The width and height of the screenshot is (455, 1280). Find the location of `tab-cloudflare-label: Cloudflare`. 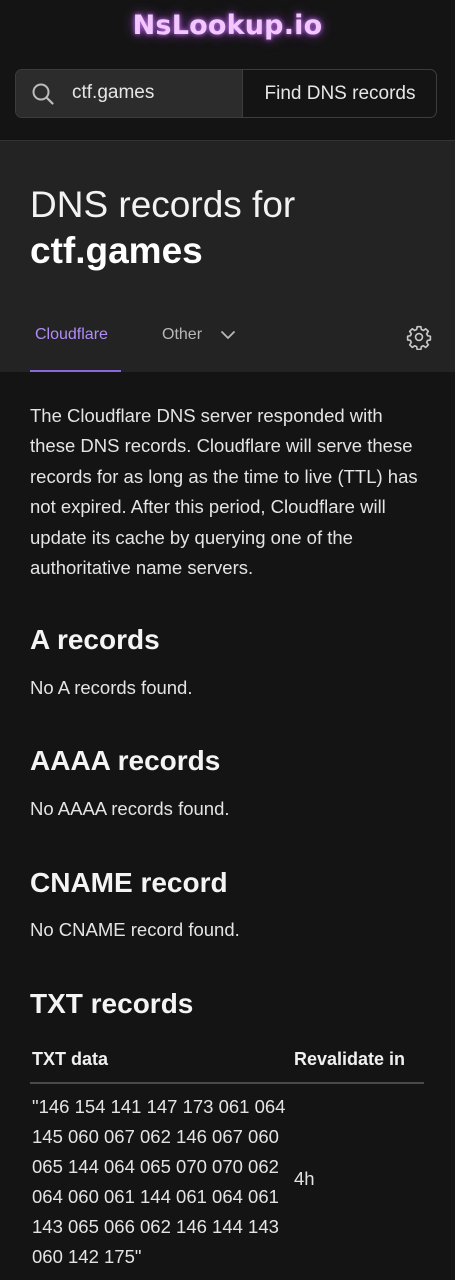

tab-cloudflare-label: Cloudflare is located at coordinates (71, 334).